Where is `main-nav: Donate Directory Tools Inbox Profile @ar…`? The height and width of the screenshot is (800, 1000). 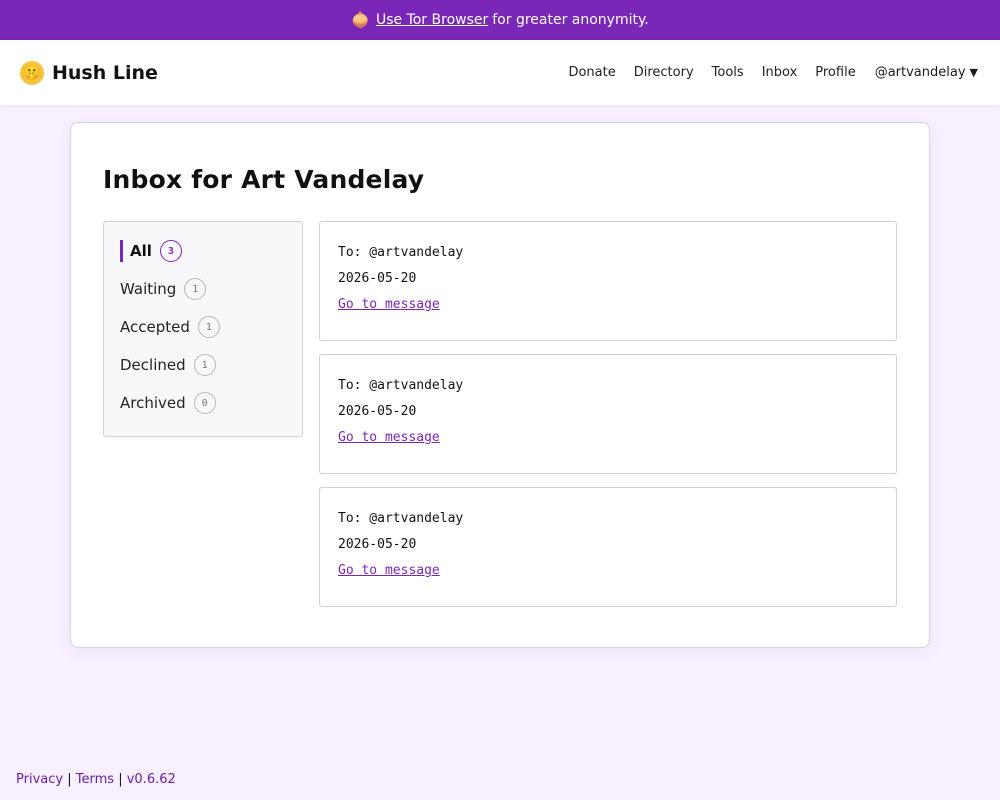 main-nav: Donate Directory Tools Inbox Profile @ar… is located at coordinates (764, 72).